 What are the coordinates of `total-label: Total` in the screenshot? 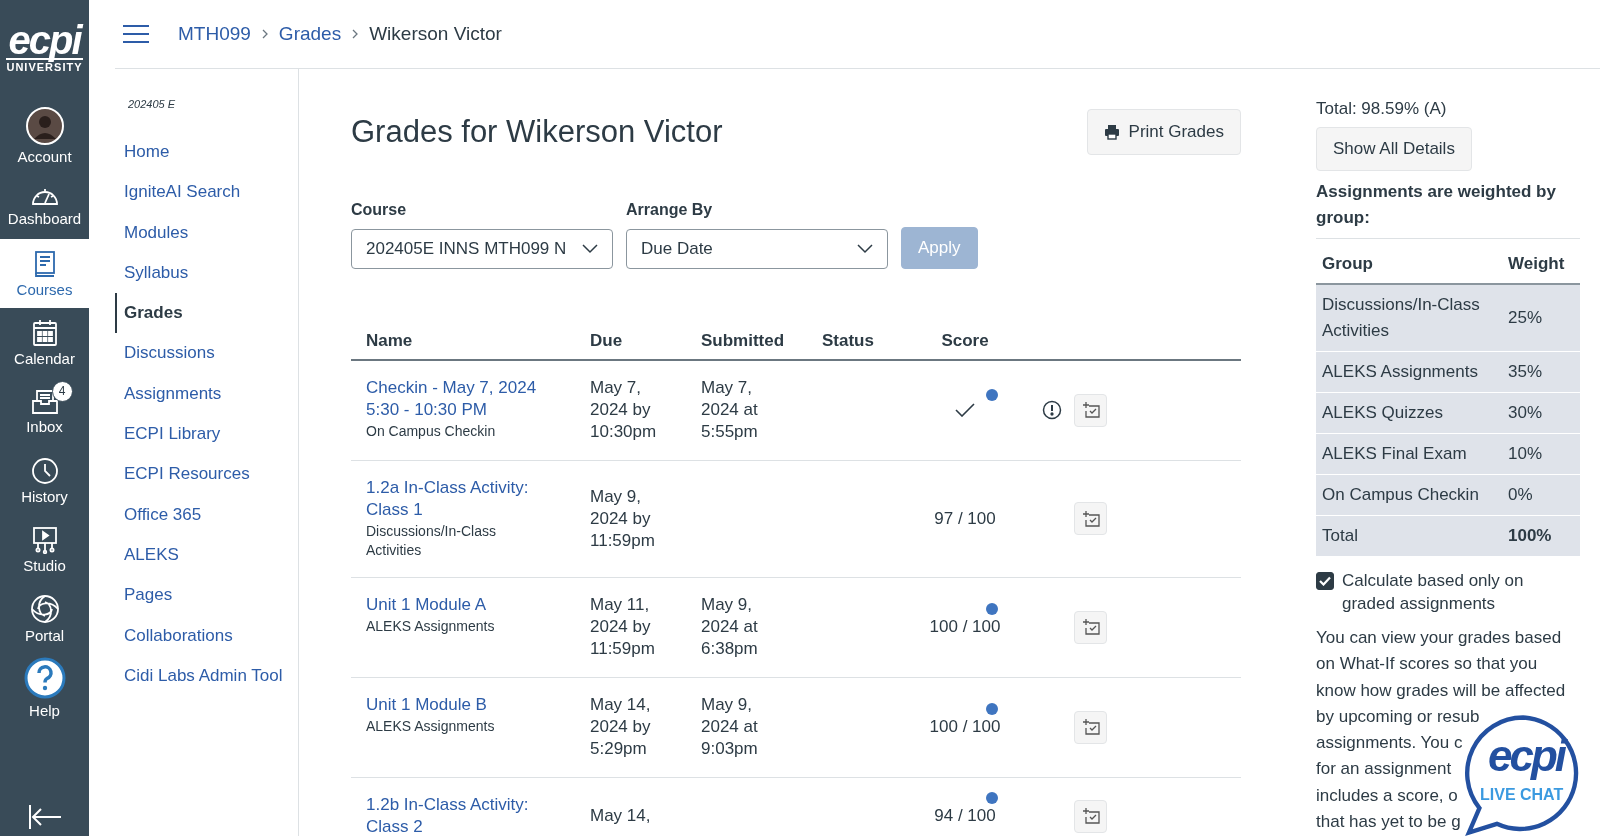 It's located at (1340, 536).